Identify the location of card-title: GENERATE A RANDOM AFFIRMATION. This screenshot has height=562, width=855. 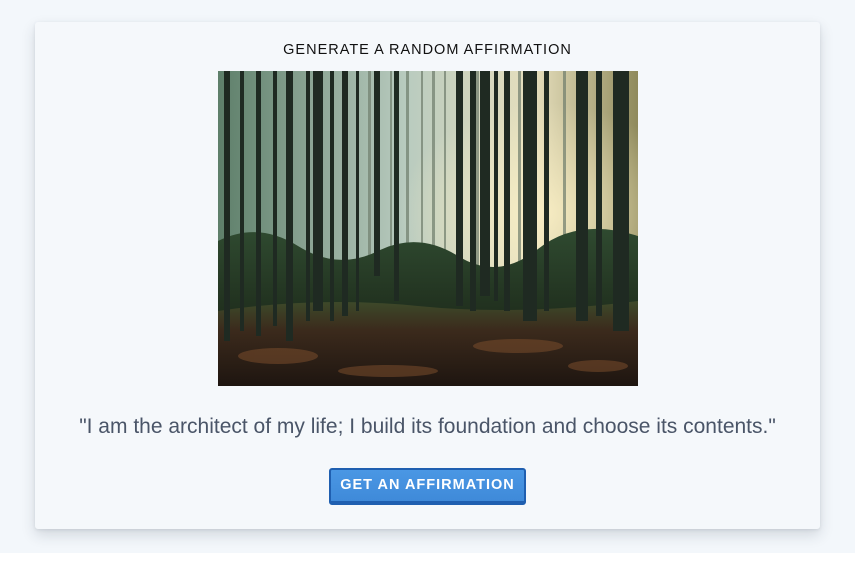
(427, 50).